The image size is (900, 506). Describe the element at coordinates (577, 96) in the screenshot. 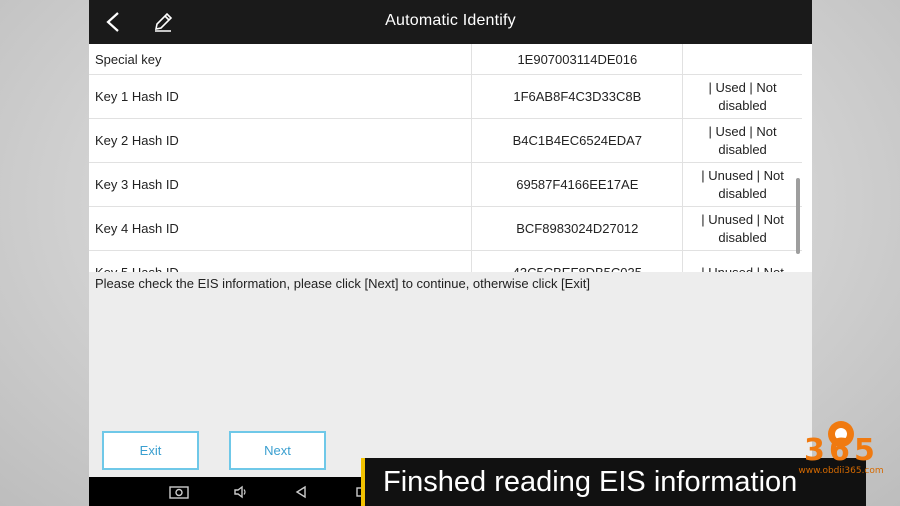

I see `row-value: 1F6AB8F4C3D33C8B` at that location.